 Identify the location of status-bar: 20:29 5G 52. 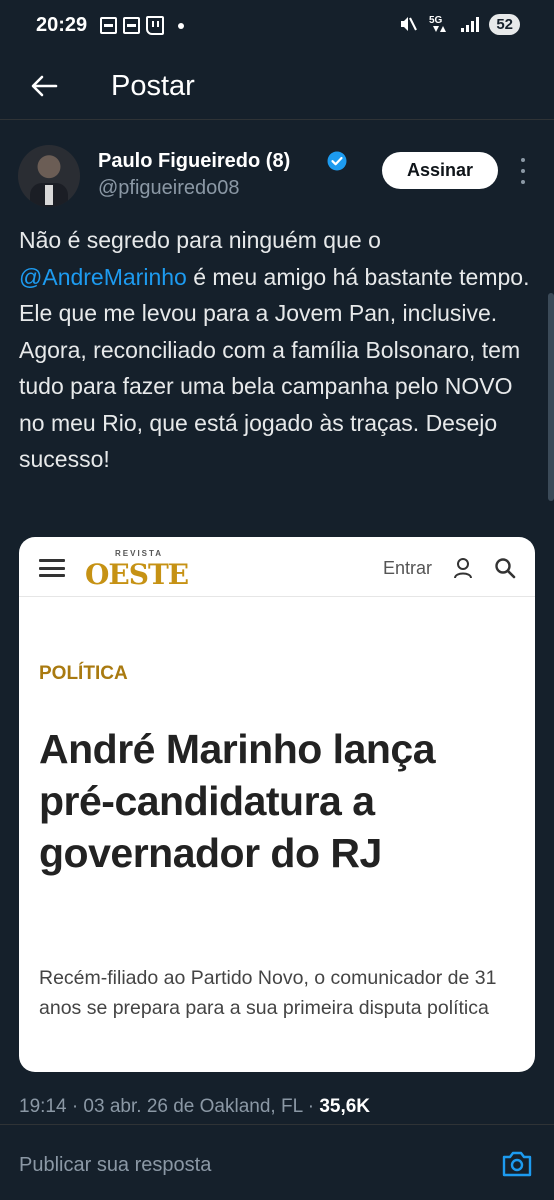
(277, 27).